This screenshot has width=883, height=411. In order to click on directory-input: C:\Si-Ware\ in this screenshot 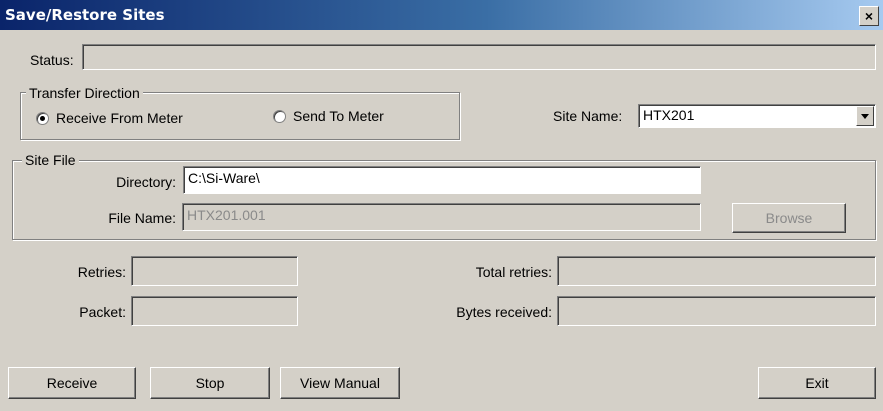, I will do `click(442, 180)`.